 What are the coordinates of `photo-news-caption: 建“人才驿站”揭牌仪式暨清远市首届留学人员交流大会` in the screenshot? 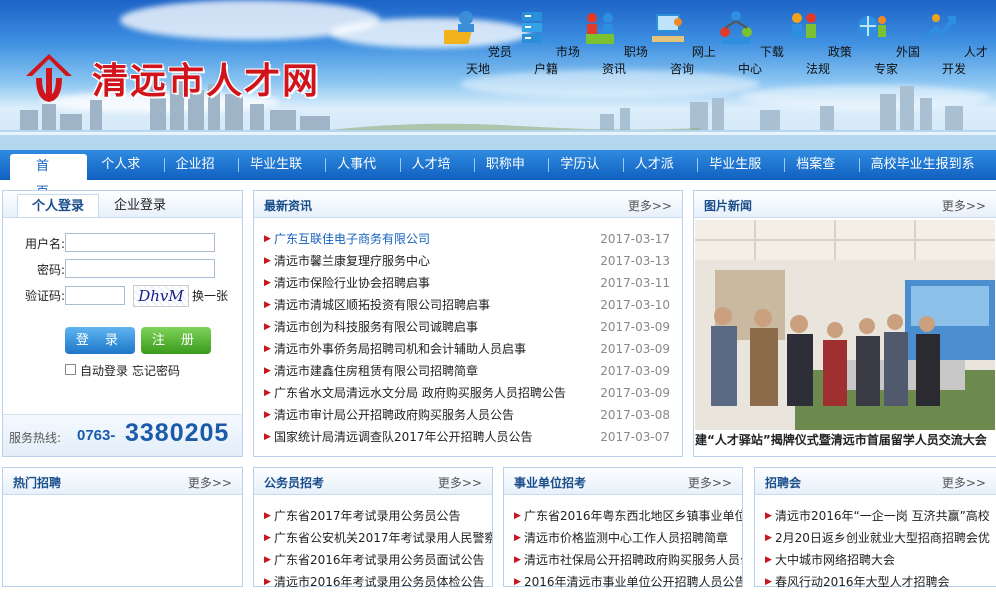 It's located at (845, 440).